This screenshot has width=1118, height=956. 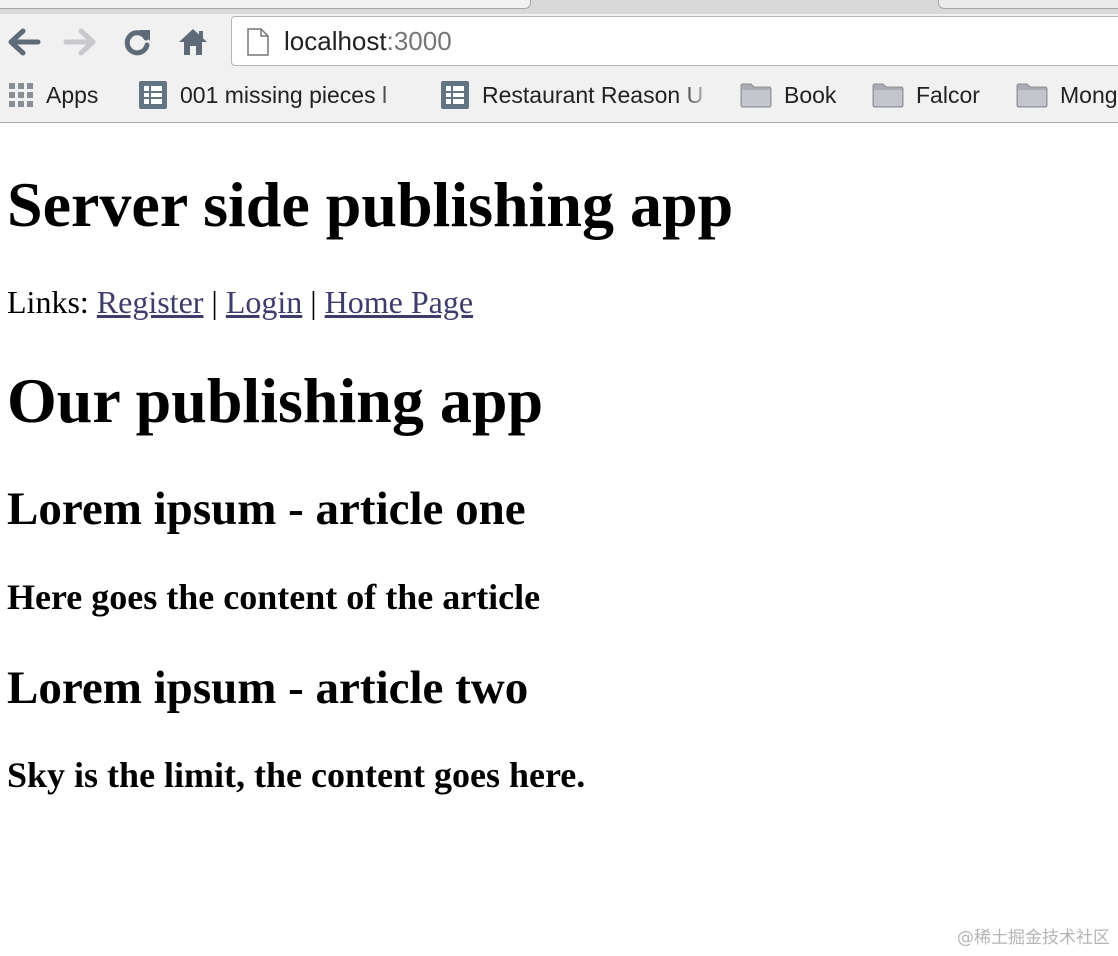 I want to click on bookmark-apps: Apps, so click(x=53, y=95).